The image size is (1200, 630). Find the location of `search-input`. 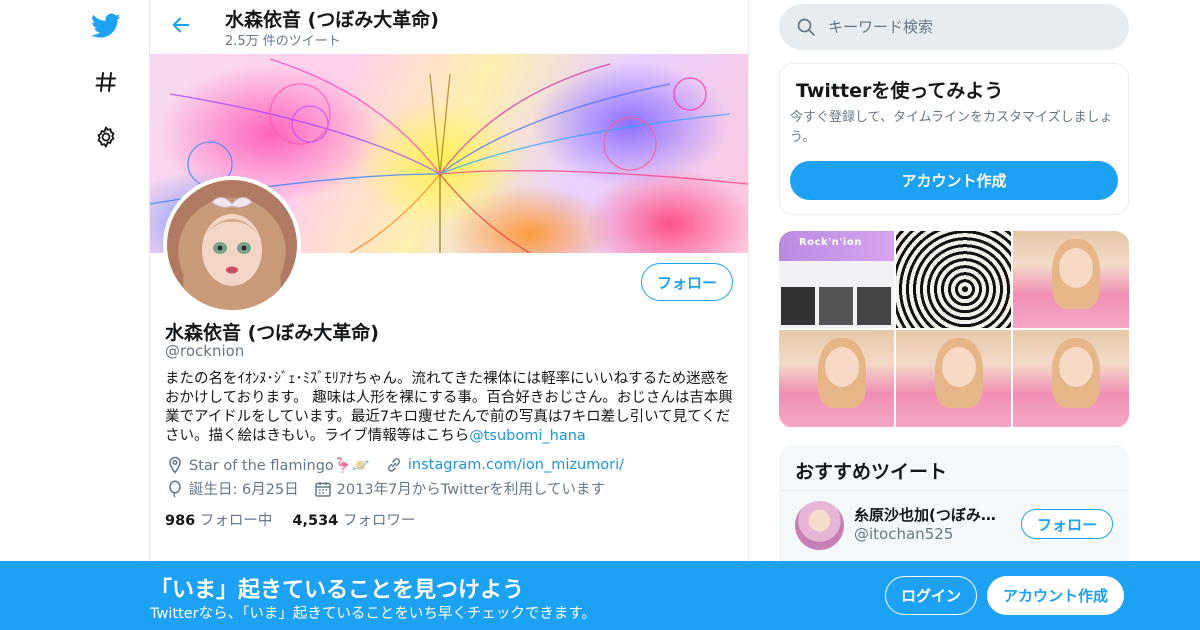

search-input is located at coordinates (968, 27).